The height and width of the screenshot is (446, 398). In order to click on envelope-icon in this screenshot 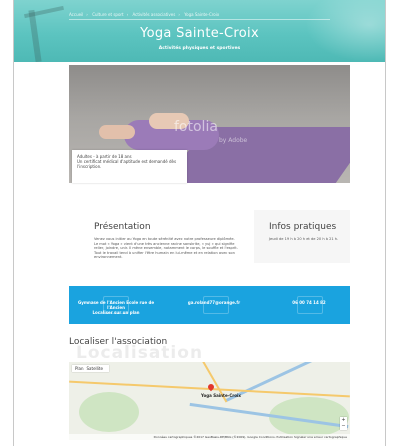, I will do `click(216, 305)`.